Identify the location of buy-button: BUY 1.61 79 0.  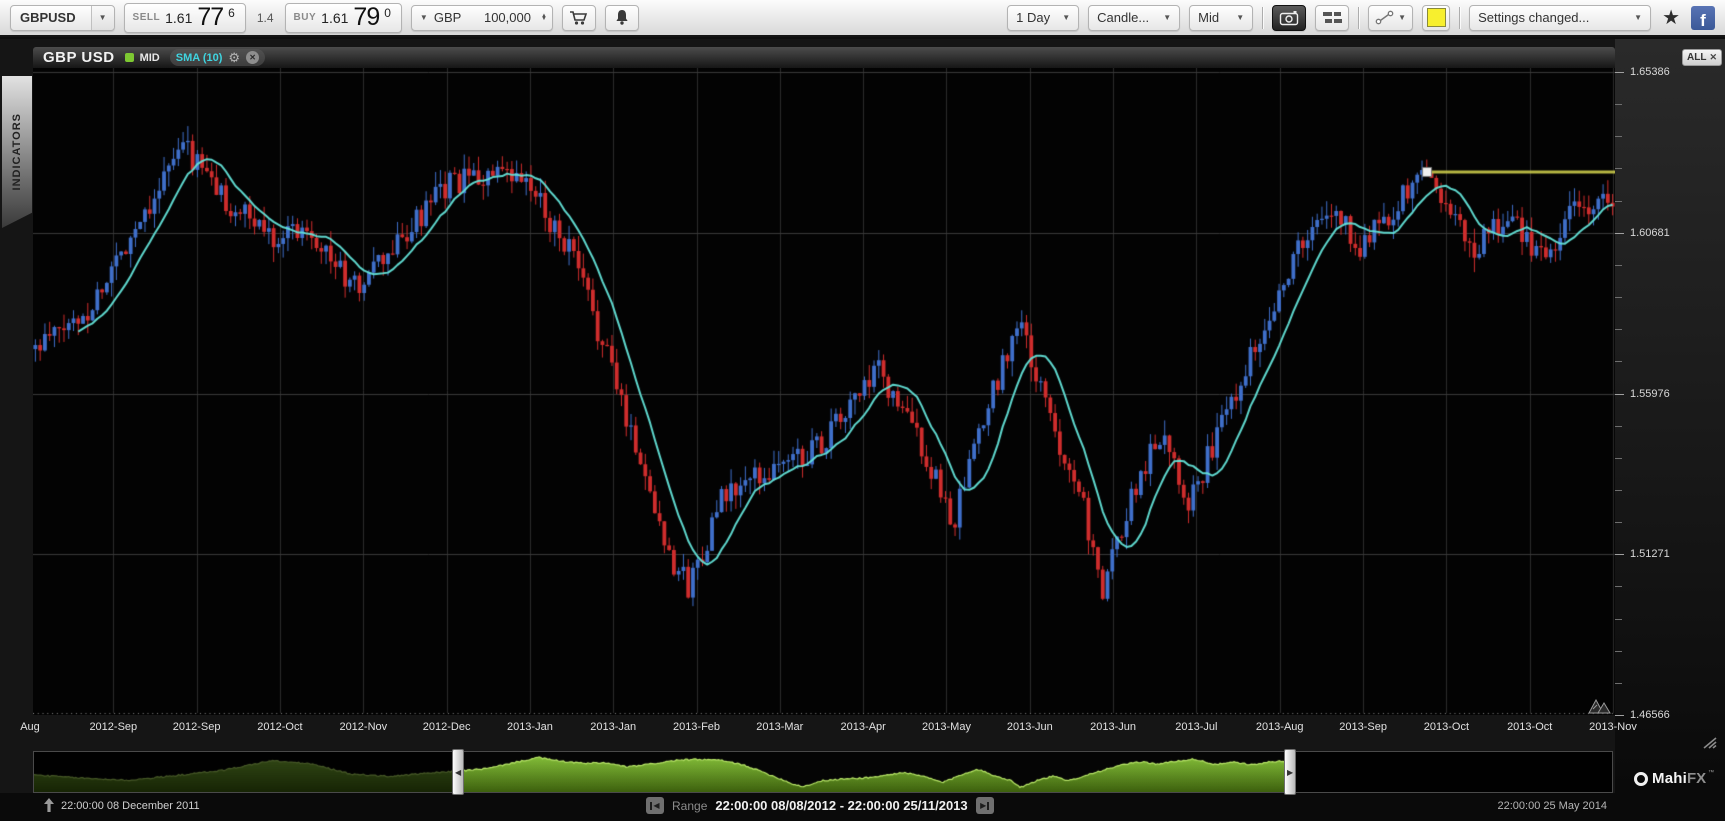
(343, 17).